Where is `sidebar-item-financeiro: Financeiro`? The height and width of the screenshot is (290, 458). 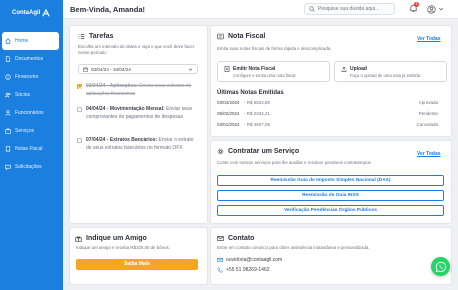 sidebar-item-financeiro: Financeiro is located at coordinates (31, 77).